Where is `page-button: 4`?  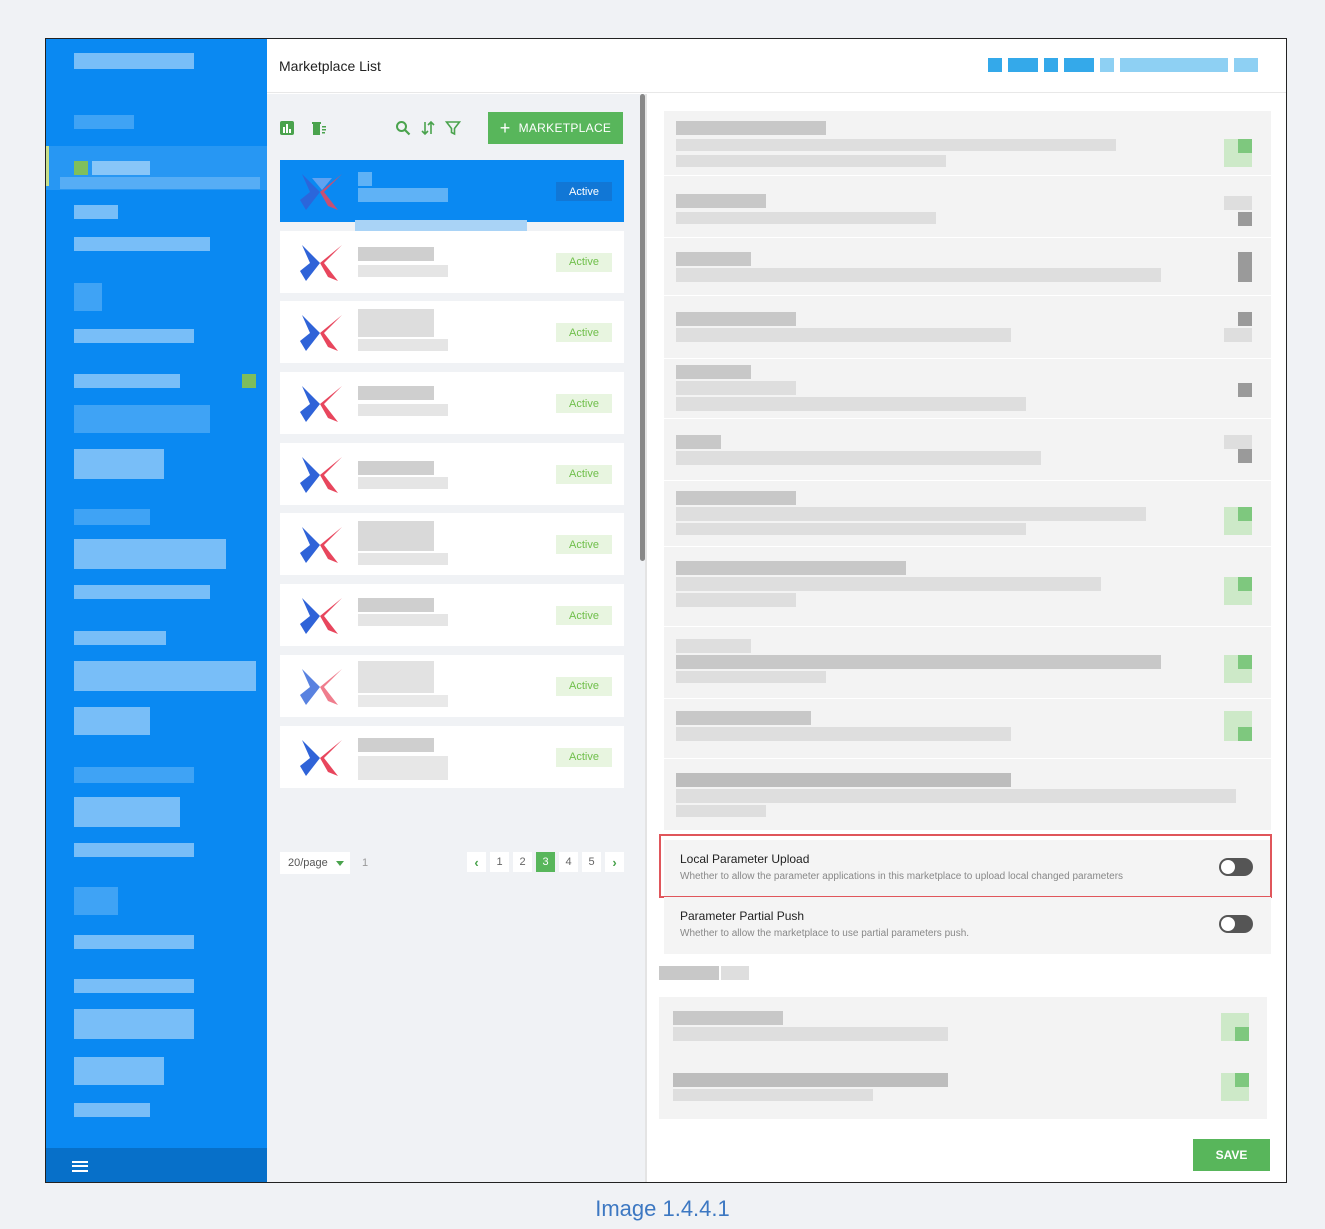
page-button: 4 is located at coordinates (568, 862).